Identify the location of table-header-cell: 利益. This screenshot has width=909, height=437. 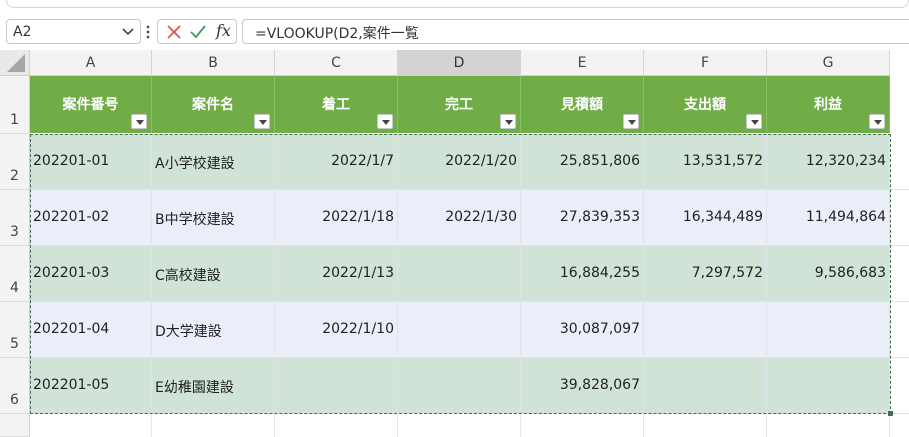
(828, 104).